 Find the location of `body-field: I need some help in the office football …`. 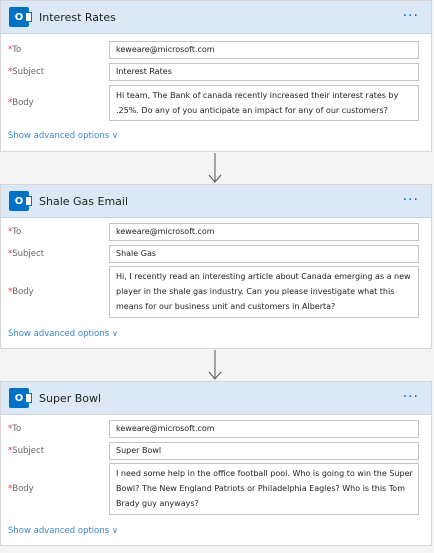

body-field: I need some help in the office football … is located at coordinates (264, 489).